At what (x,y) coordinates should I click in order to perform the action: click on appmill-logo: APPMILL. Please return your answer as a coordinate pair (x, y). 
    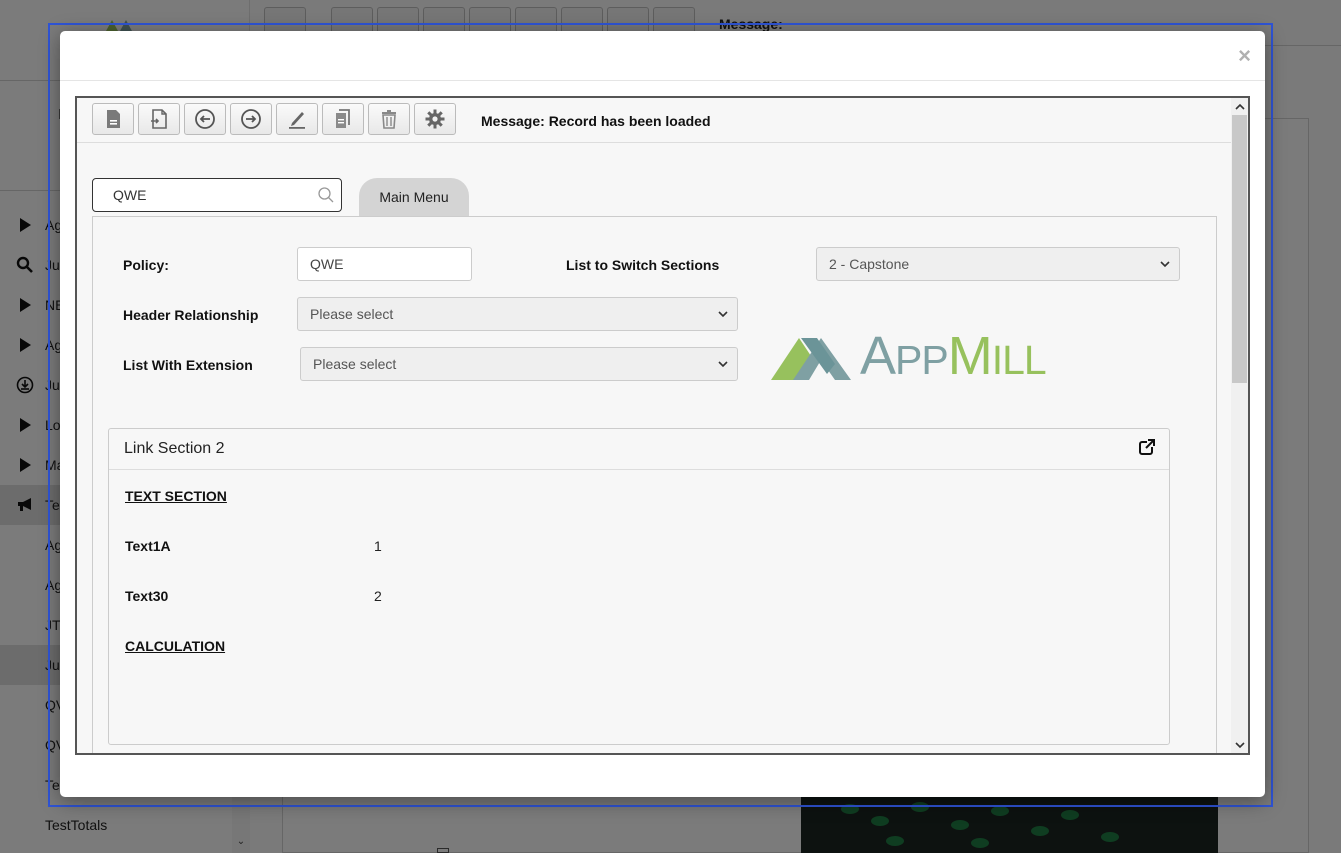
    Looking at the image, I should click on (921, 356).